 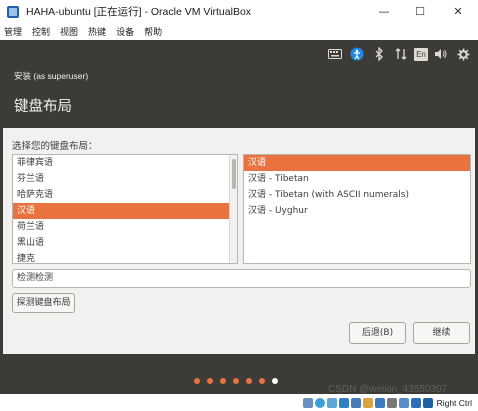 What do you see at coordinates (51, 76) in the screenshot?
I see `installer-window-title: 安装 (as superuser)` at bounding box center [51, 76].